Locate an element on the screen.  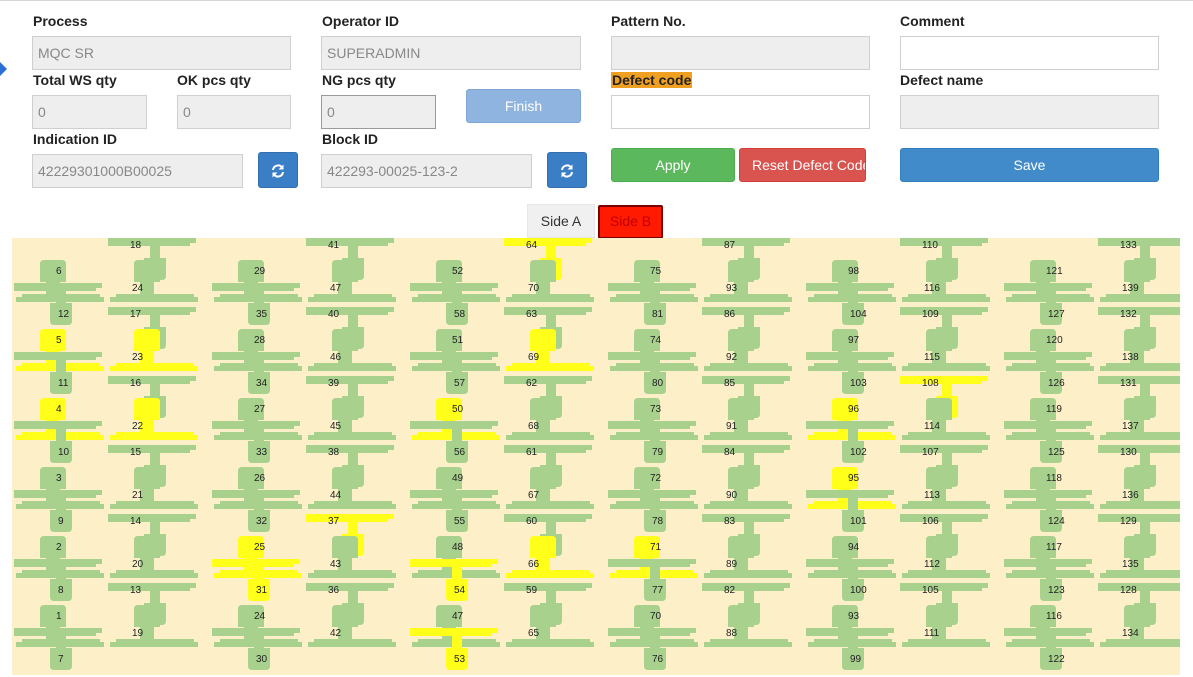
piece-100: 100 is located at coordinates (850, 580).